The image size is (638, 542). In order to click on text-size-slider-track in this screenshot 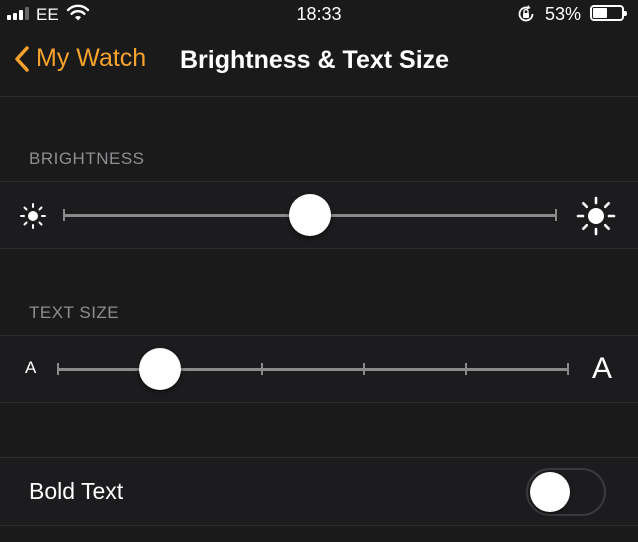, I will do `click(313, 369)`.